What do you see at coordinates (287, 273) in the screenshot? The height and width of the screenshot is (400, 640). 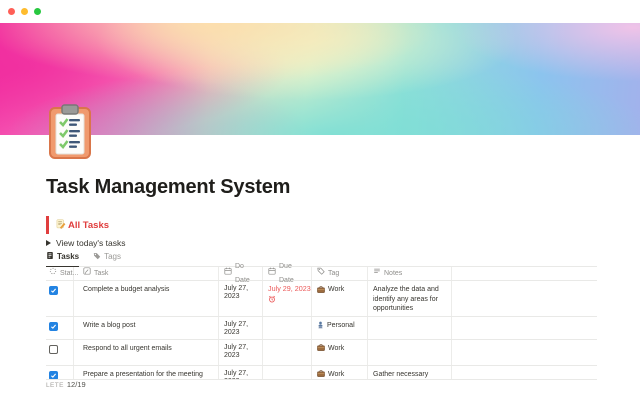 I see `column-header-due-date: Due Date` at bounding box center [287, 273].